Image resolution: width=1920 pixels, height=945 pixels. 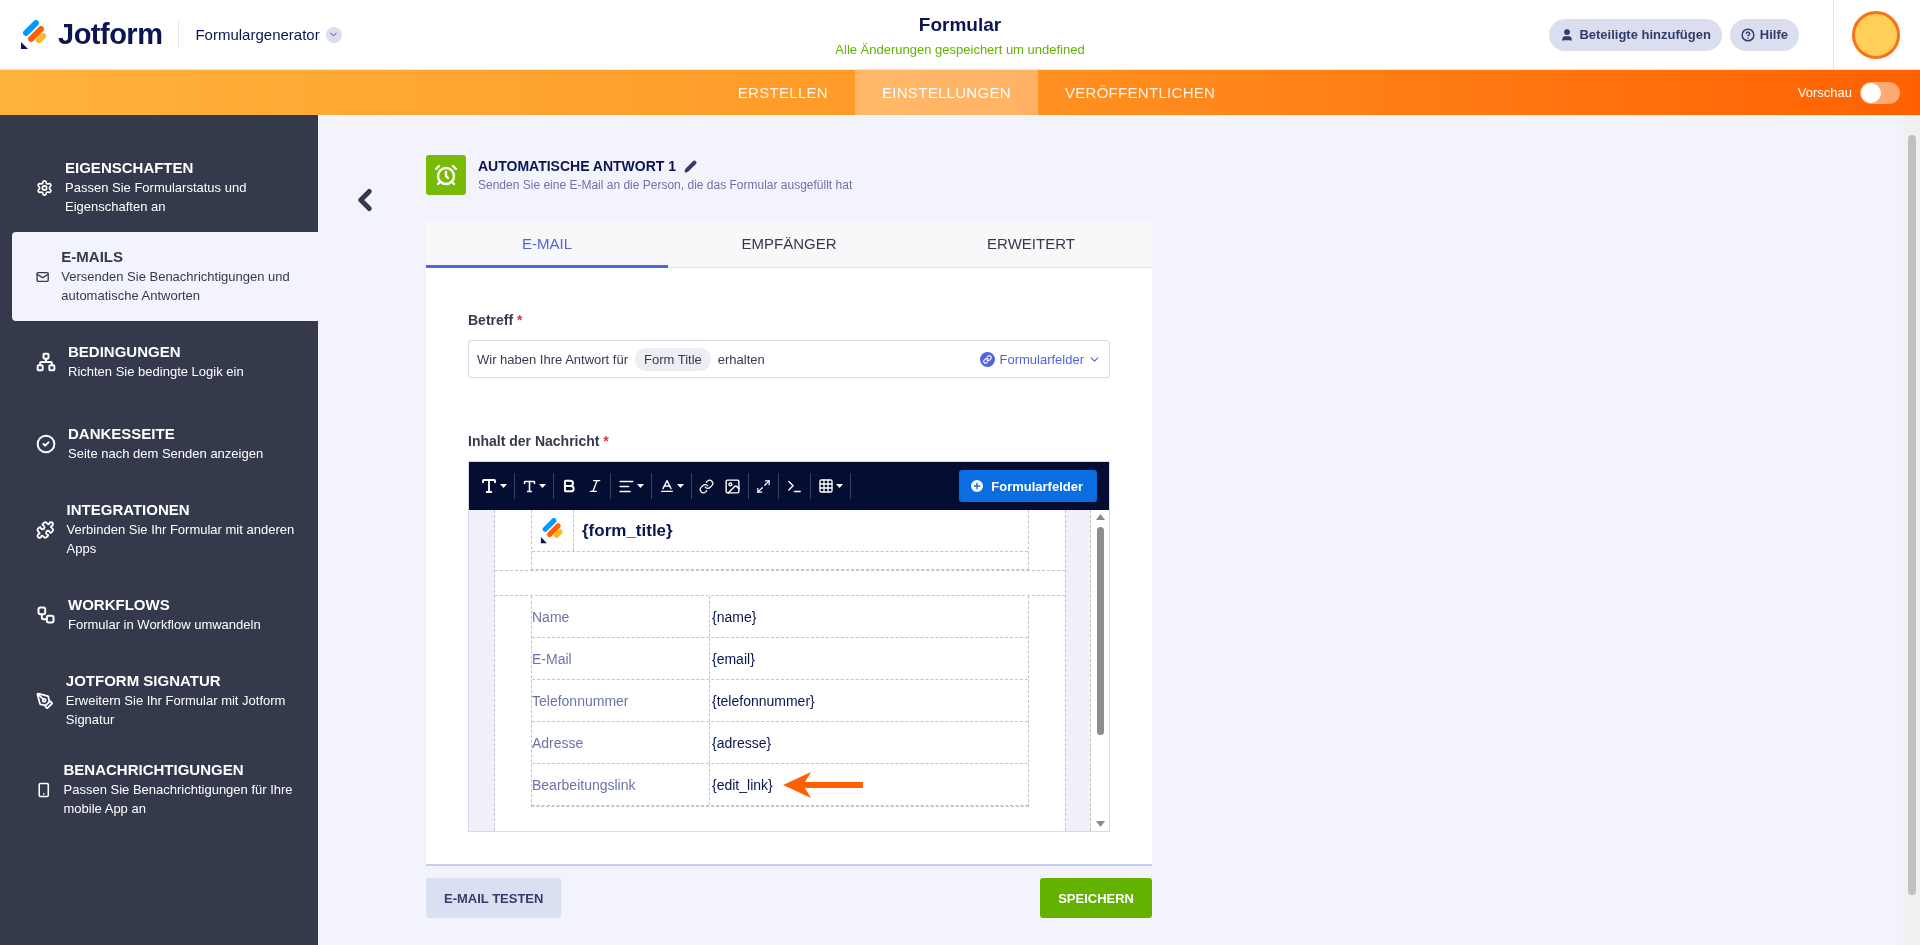 I want to click on form-fields-button: Formularfelder, so click(x=1028, y=486).